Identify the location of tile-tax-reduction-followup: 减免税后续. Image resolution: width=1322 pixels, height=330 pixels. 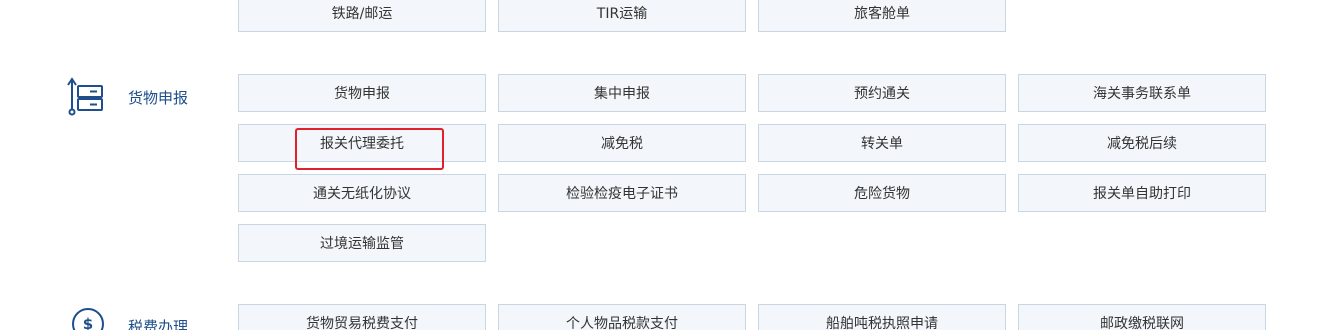
(1142, 143).